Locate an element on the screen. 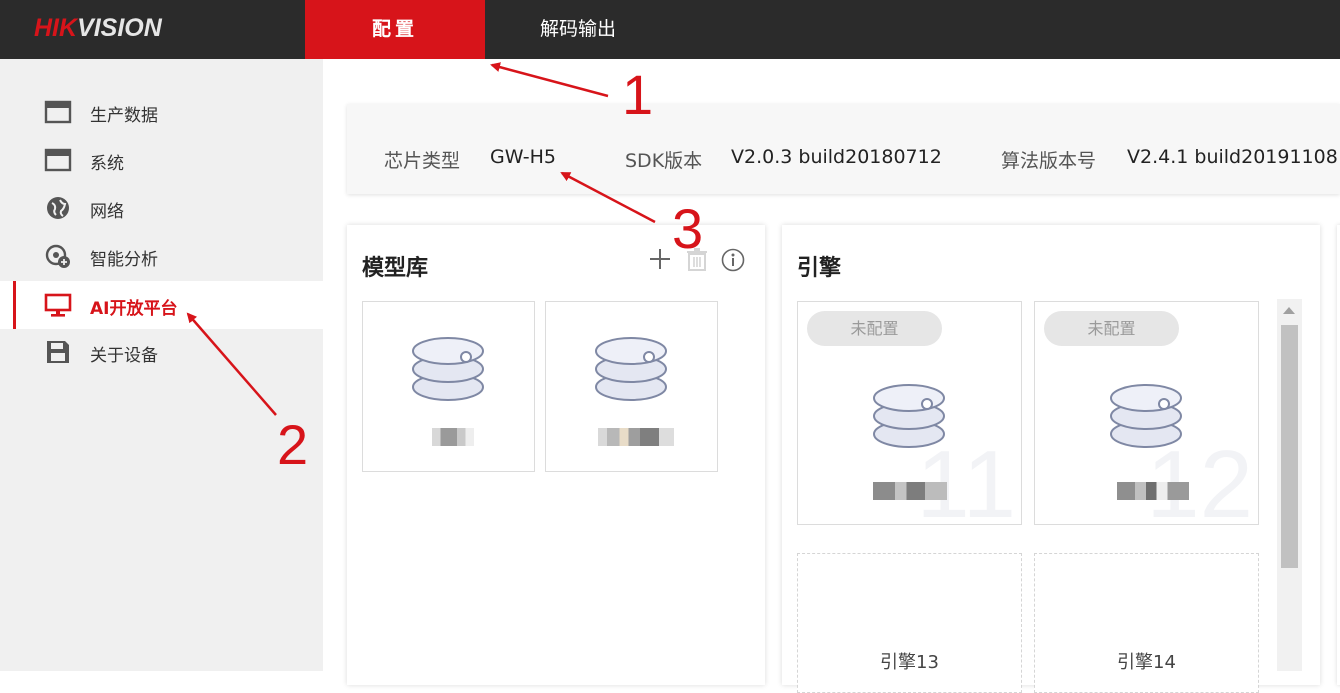 The width and height of the screenshot is (1340, 693). annotation-number-1: 1 is located at coordinates (638, 94).